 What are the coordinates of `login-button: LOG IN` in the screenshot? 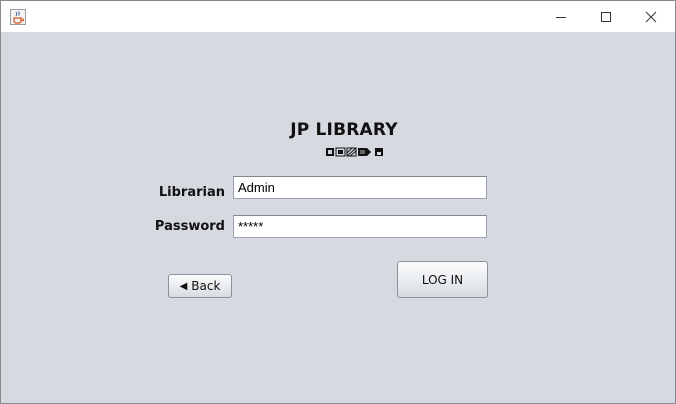 It's located at (442, 279).